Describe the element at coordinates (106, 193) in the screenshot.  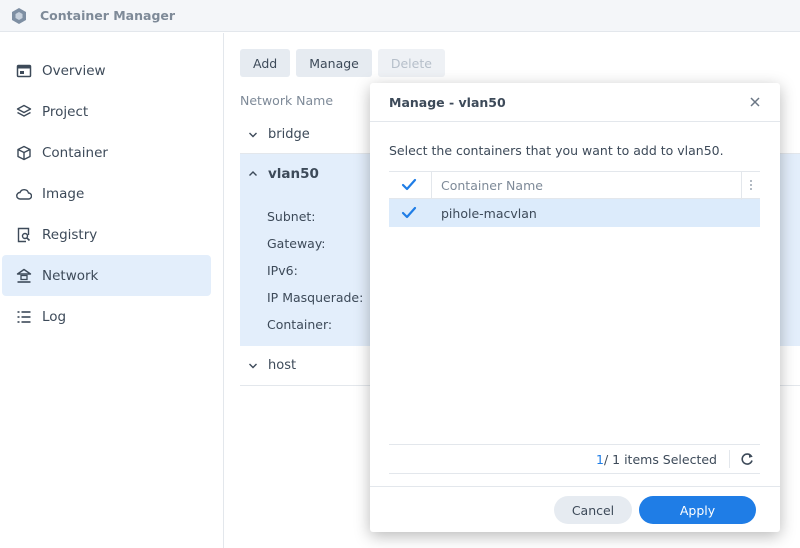
I see `sidebar-item-image: Image` at that location.